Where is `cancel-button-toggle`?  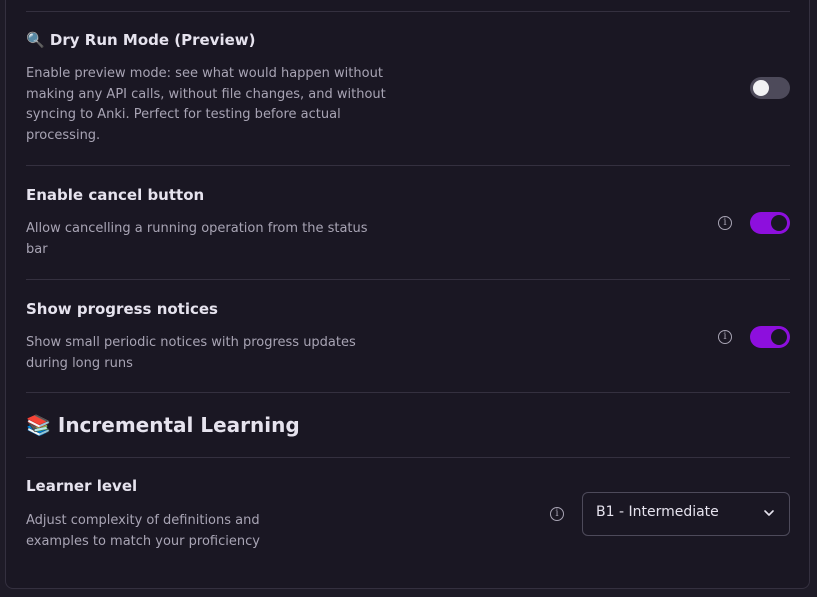
cancel-button-toggle is located at coordinates (770, 223).